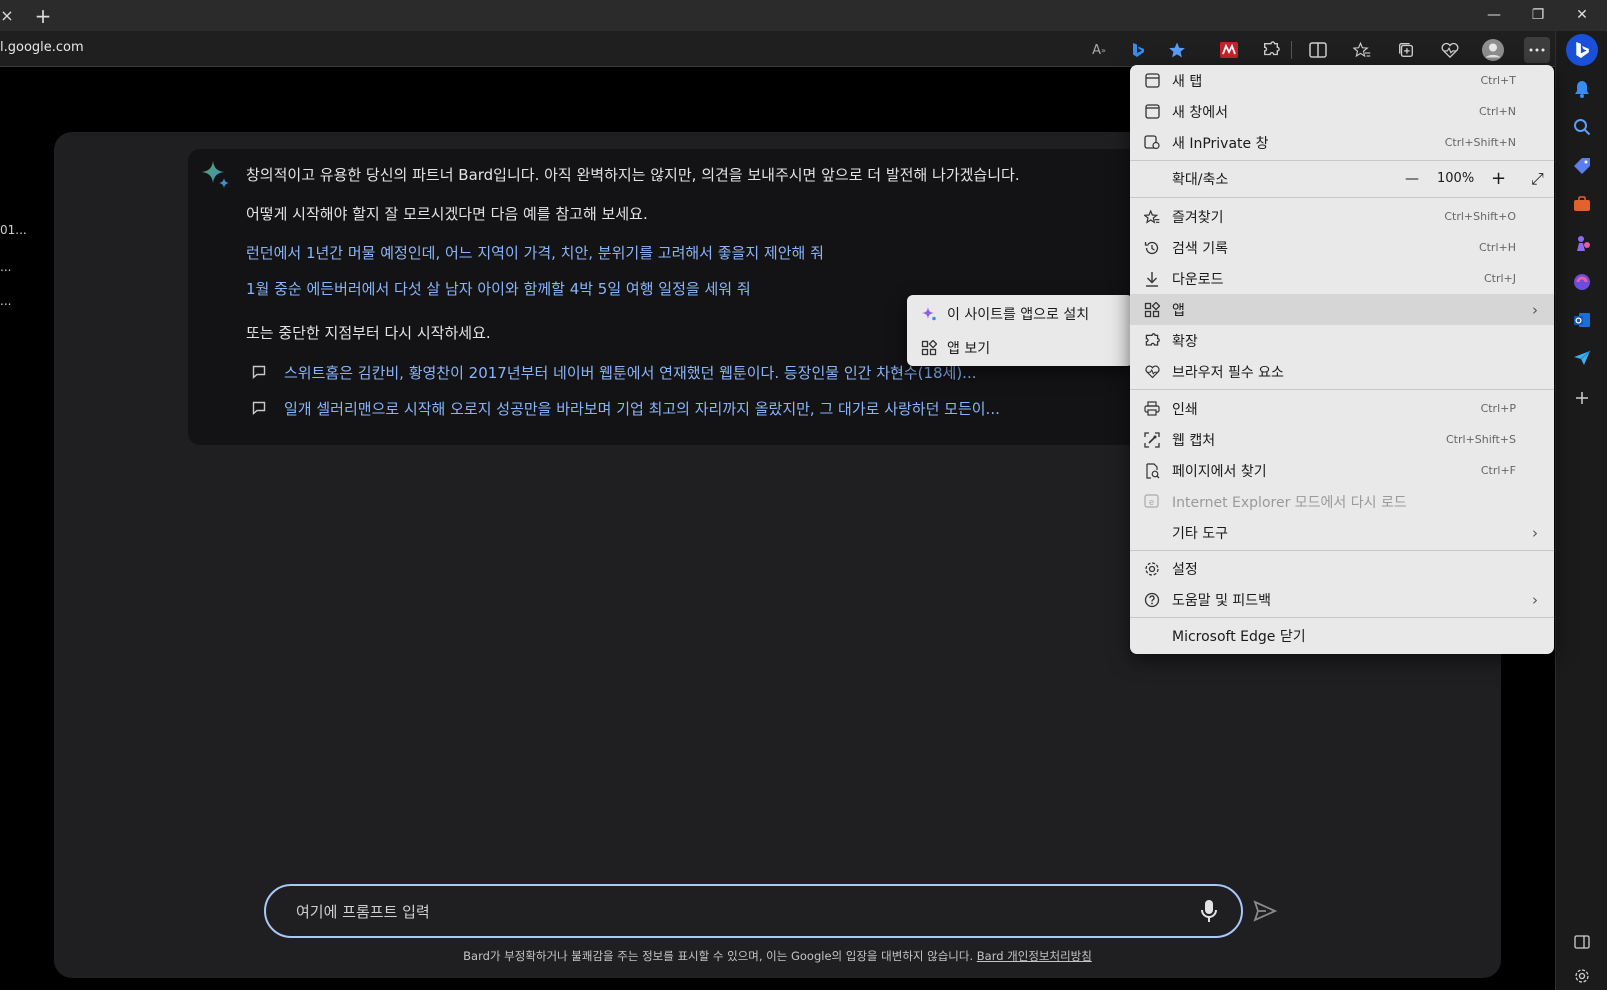  What do you see at coordinates (1200, 248) in the screenshot?
I see `menu-history-label: 검색 기록` at bounding box center [1200, 248].